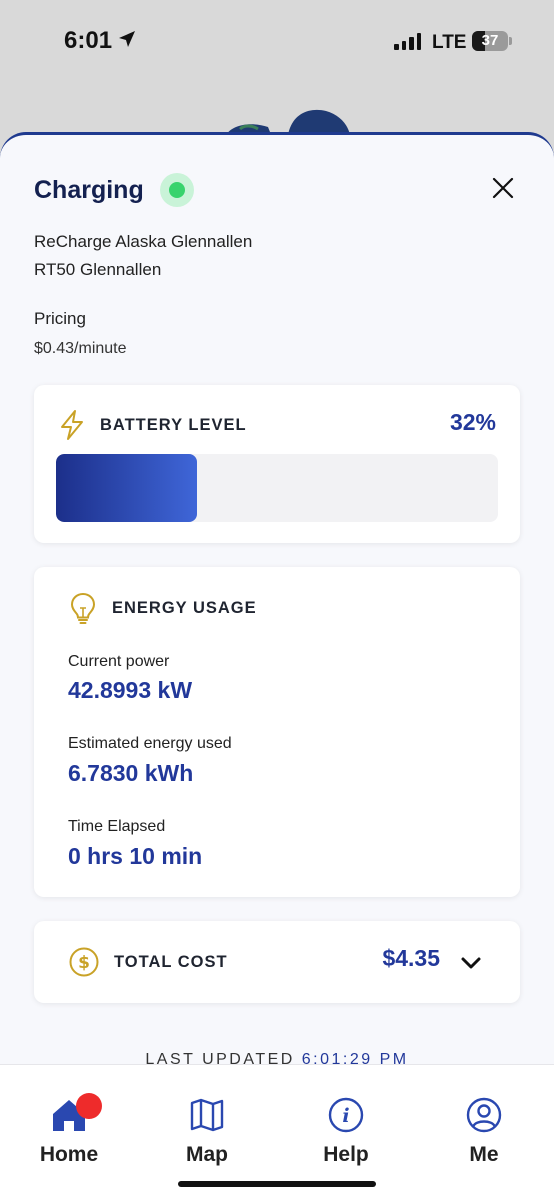 This screenshot has height=1200, width=554. What do you see at coordinates (135, 856) in the screenshot?
I see `time-elapsed-value: 0 hrs 10 min` at bounding box center [135, 856].